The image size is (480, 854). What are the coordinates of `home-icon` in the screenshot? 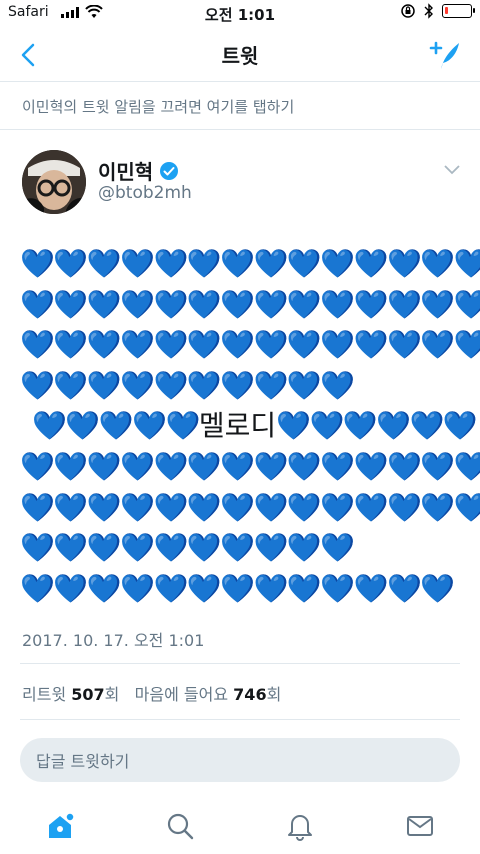 It's located at (62, 825).